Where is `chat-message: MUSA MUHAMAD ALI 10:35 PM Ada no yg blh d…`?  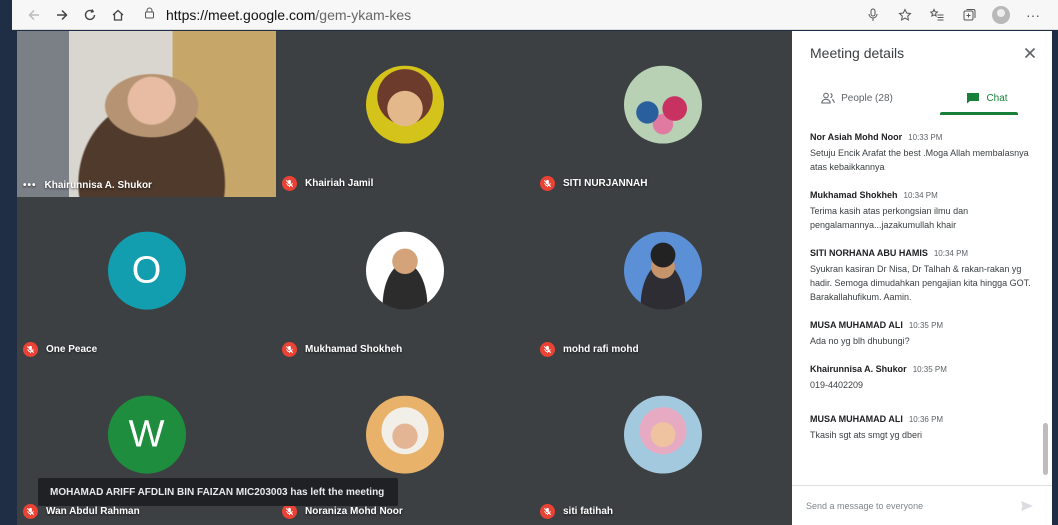
chat-message: MUSA MUHAMAD ALI 10:35 PM Ada no yg blh d… is located at coordinates (925, 334).